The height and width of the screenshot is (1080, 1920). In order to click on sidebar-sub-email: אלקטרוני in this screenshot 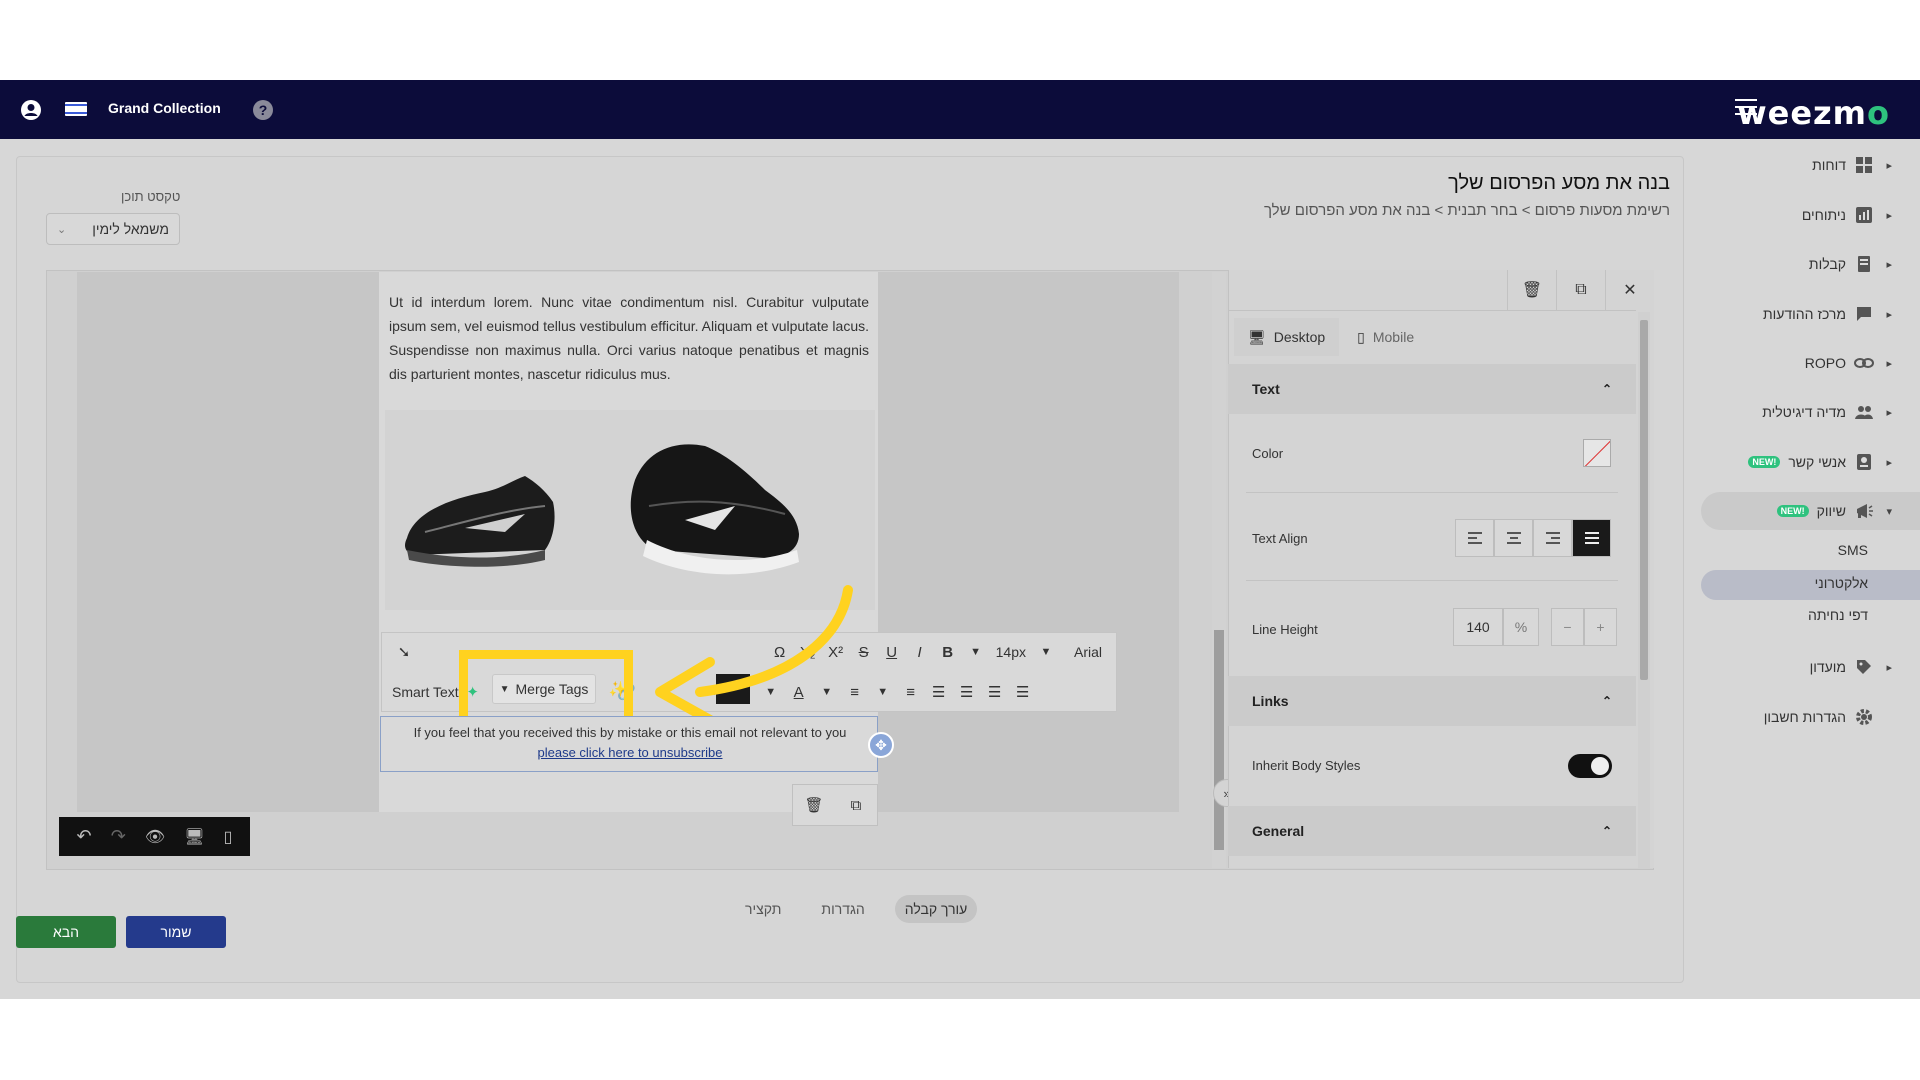, I will do `click(1841, 583)`.